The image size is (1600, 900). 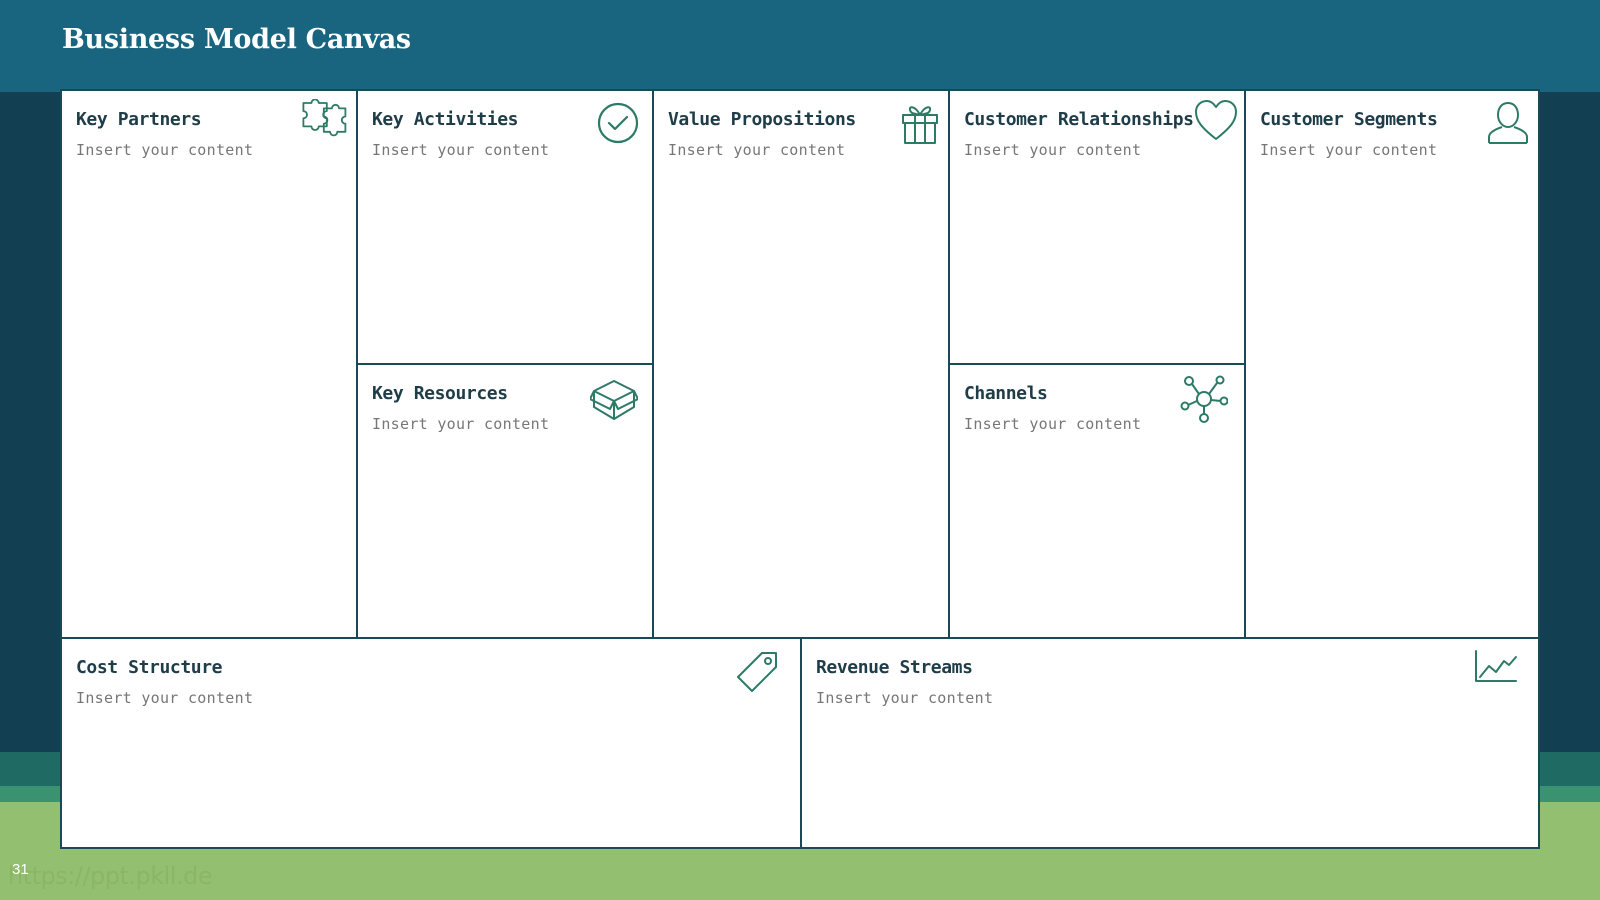 What do you see at coordinates (445, 119) in the screenshot?
I see `block-label: Key Activities` at bounding box center [445, 119].